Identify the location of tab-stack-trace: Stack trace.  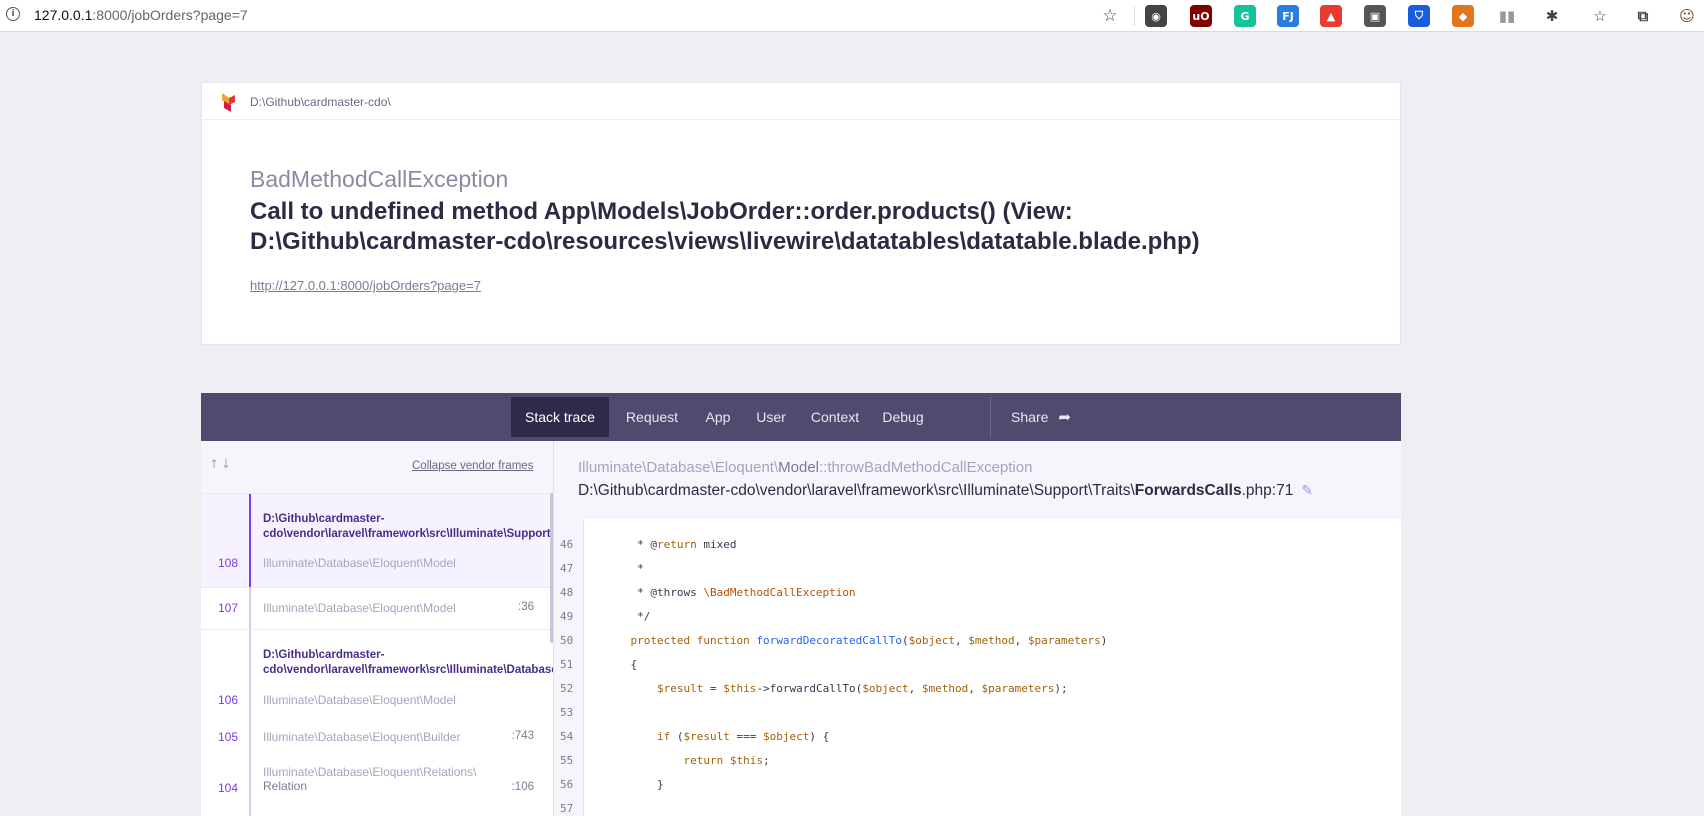
(560, 417).